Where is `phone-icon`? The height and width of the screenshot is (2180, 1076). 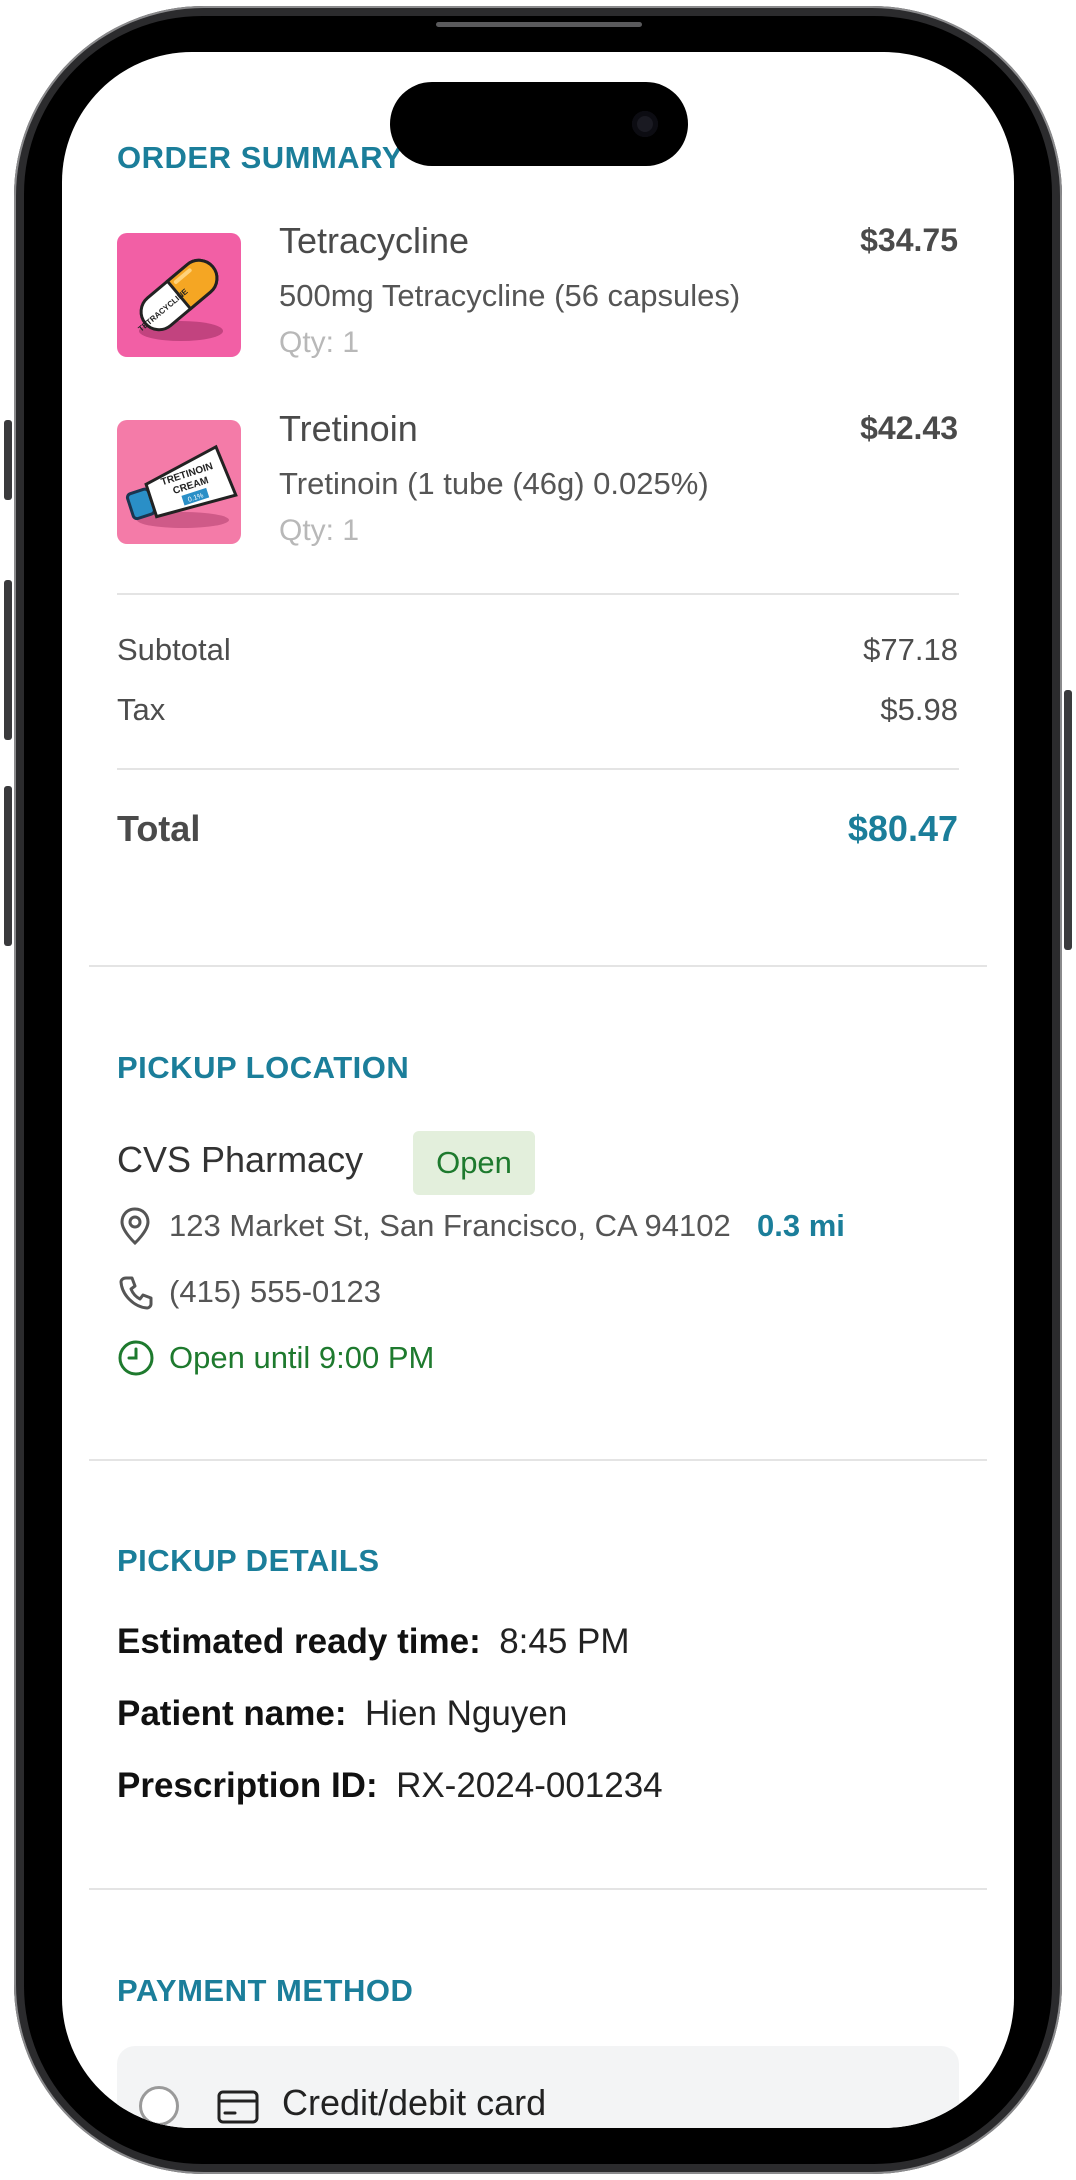
phone-icon is located at coordinates (136, 1292).